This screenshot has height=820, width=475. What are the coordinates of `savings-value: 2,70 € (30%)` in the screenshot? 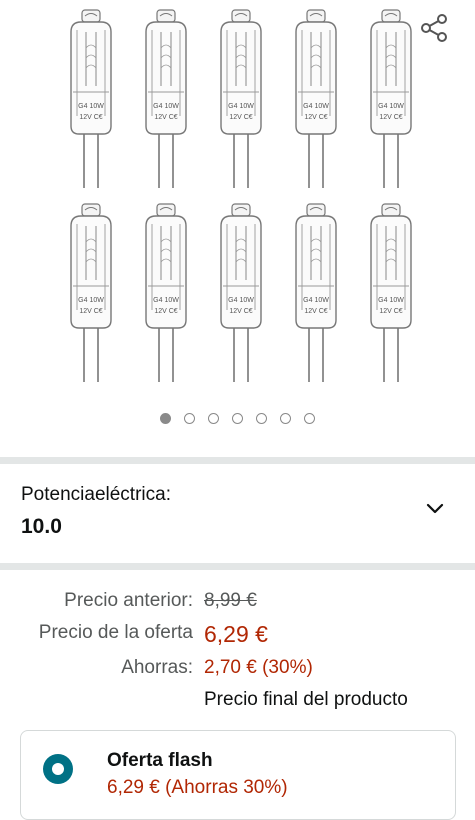 It's located at (258, 667).